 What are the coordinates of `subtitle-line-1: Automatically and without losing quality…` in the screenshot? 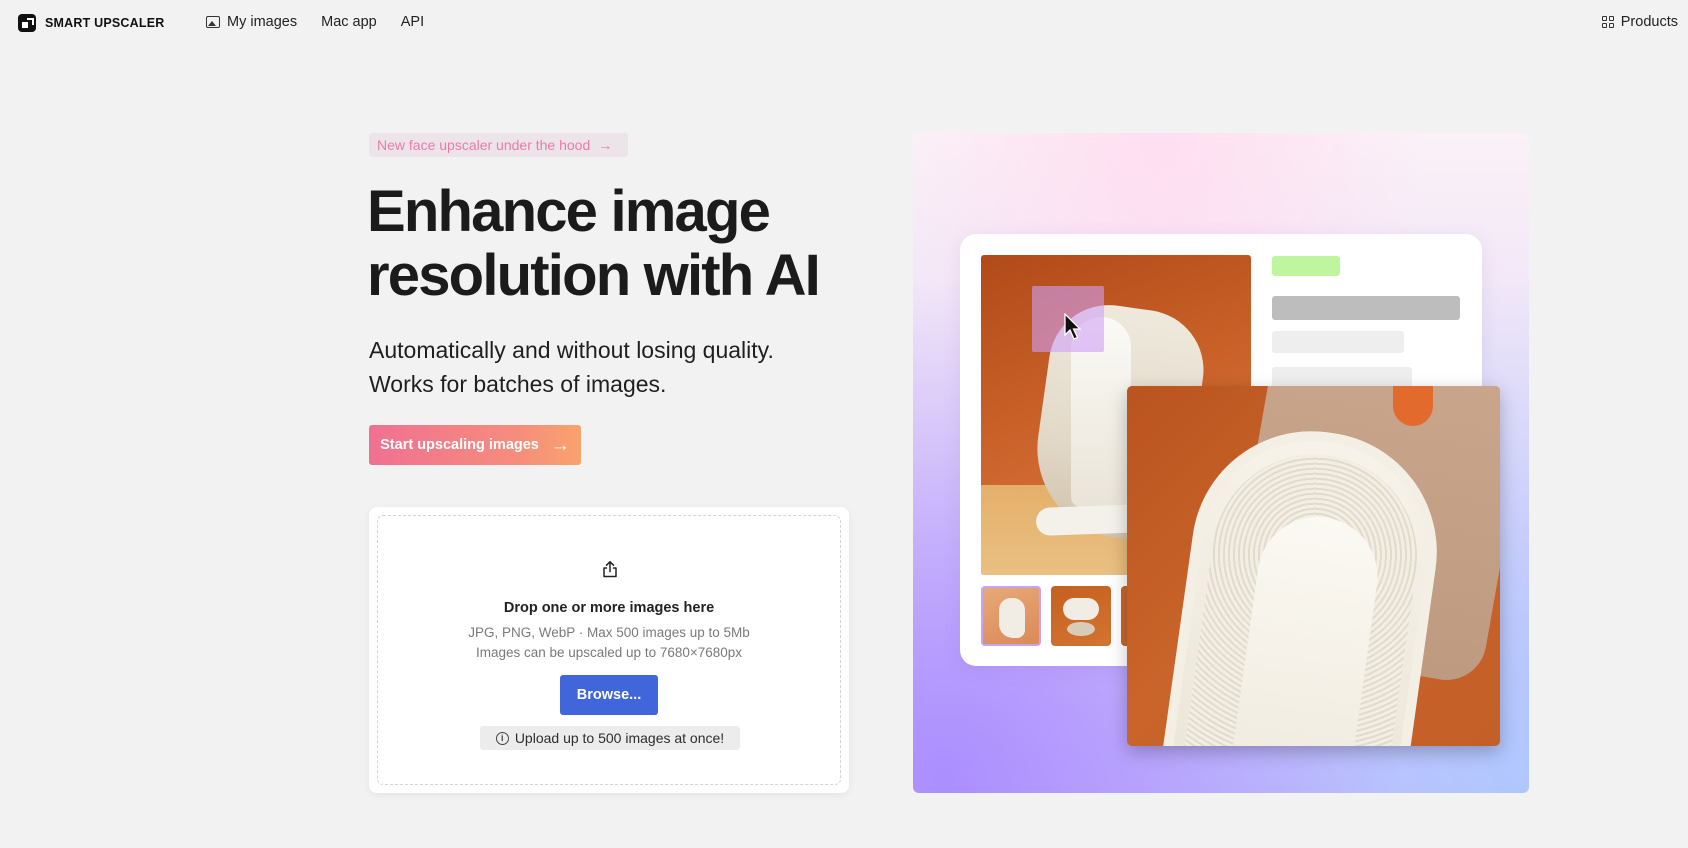 It's located at (571, 350).